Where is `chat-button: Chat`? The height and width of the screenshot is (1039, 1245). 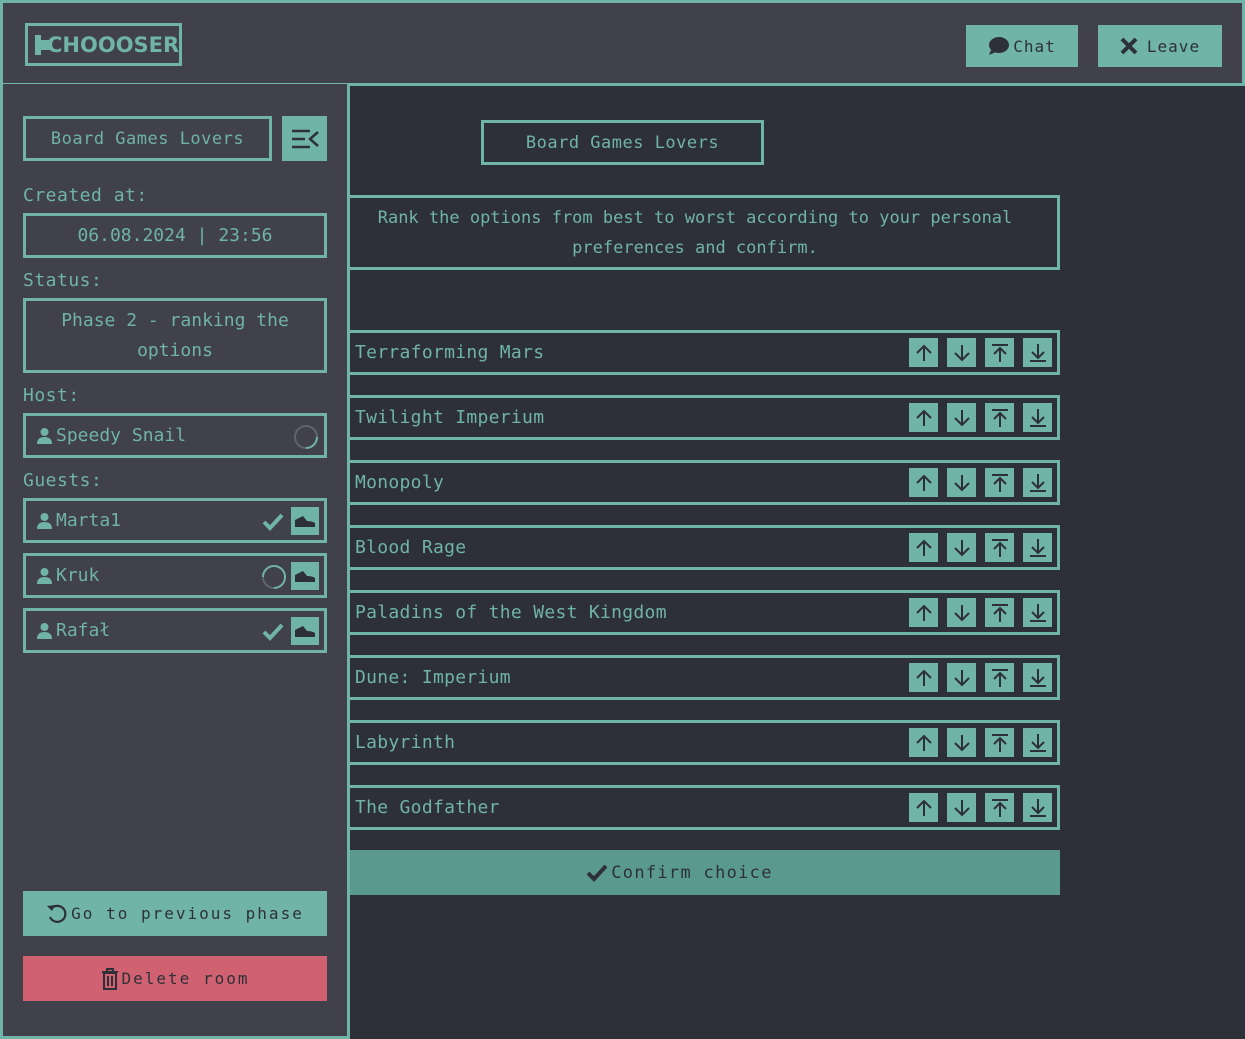
chat-button: Chat is located at coordinates (1022, 46).